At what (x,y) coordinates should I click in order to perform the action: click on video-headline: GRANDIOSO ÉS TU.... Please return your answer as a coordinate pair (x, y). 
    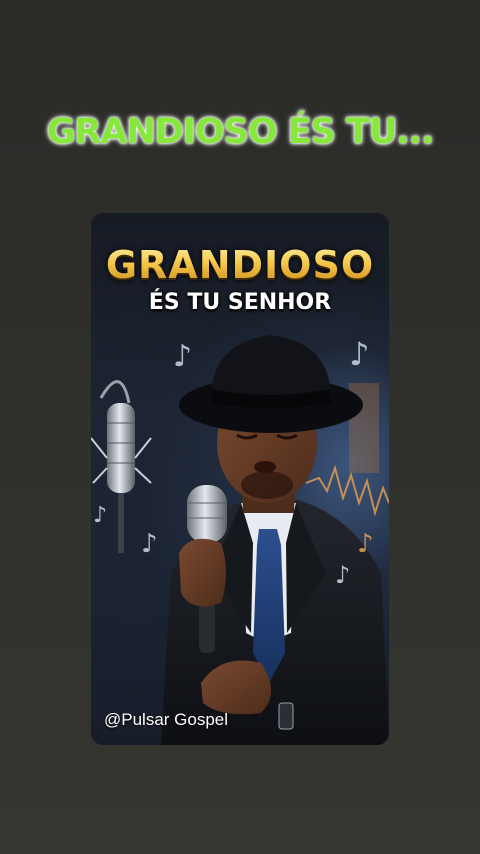
    Looking at the image, I should click on (240, 132).